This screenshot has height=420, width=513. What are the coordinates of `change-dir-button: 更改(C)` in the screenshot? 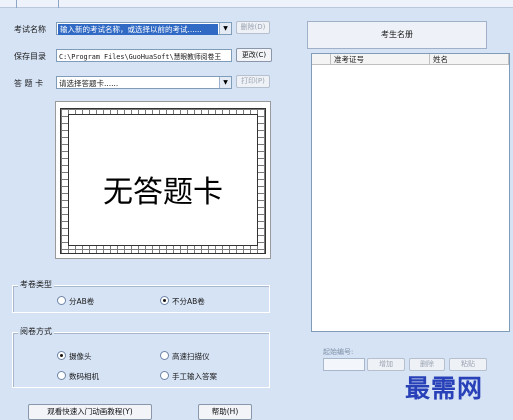 It's located at (254, 55).